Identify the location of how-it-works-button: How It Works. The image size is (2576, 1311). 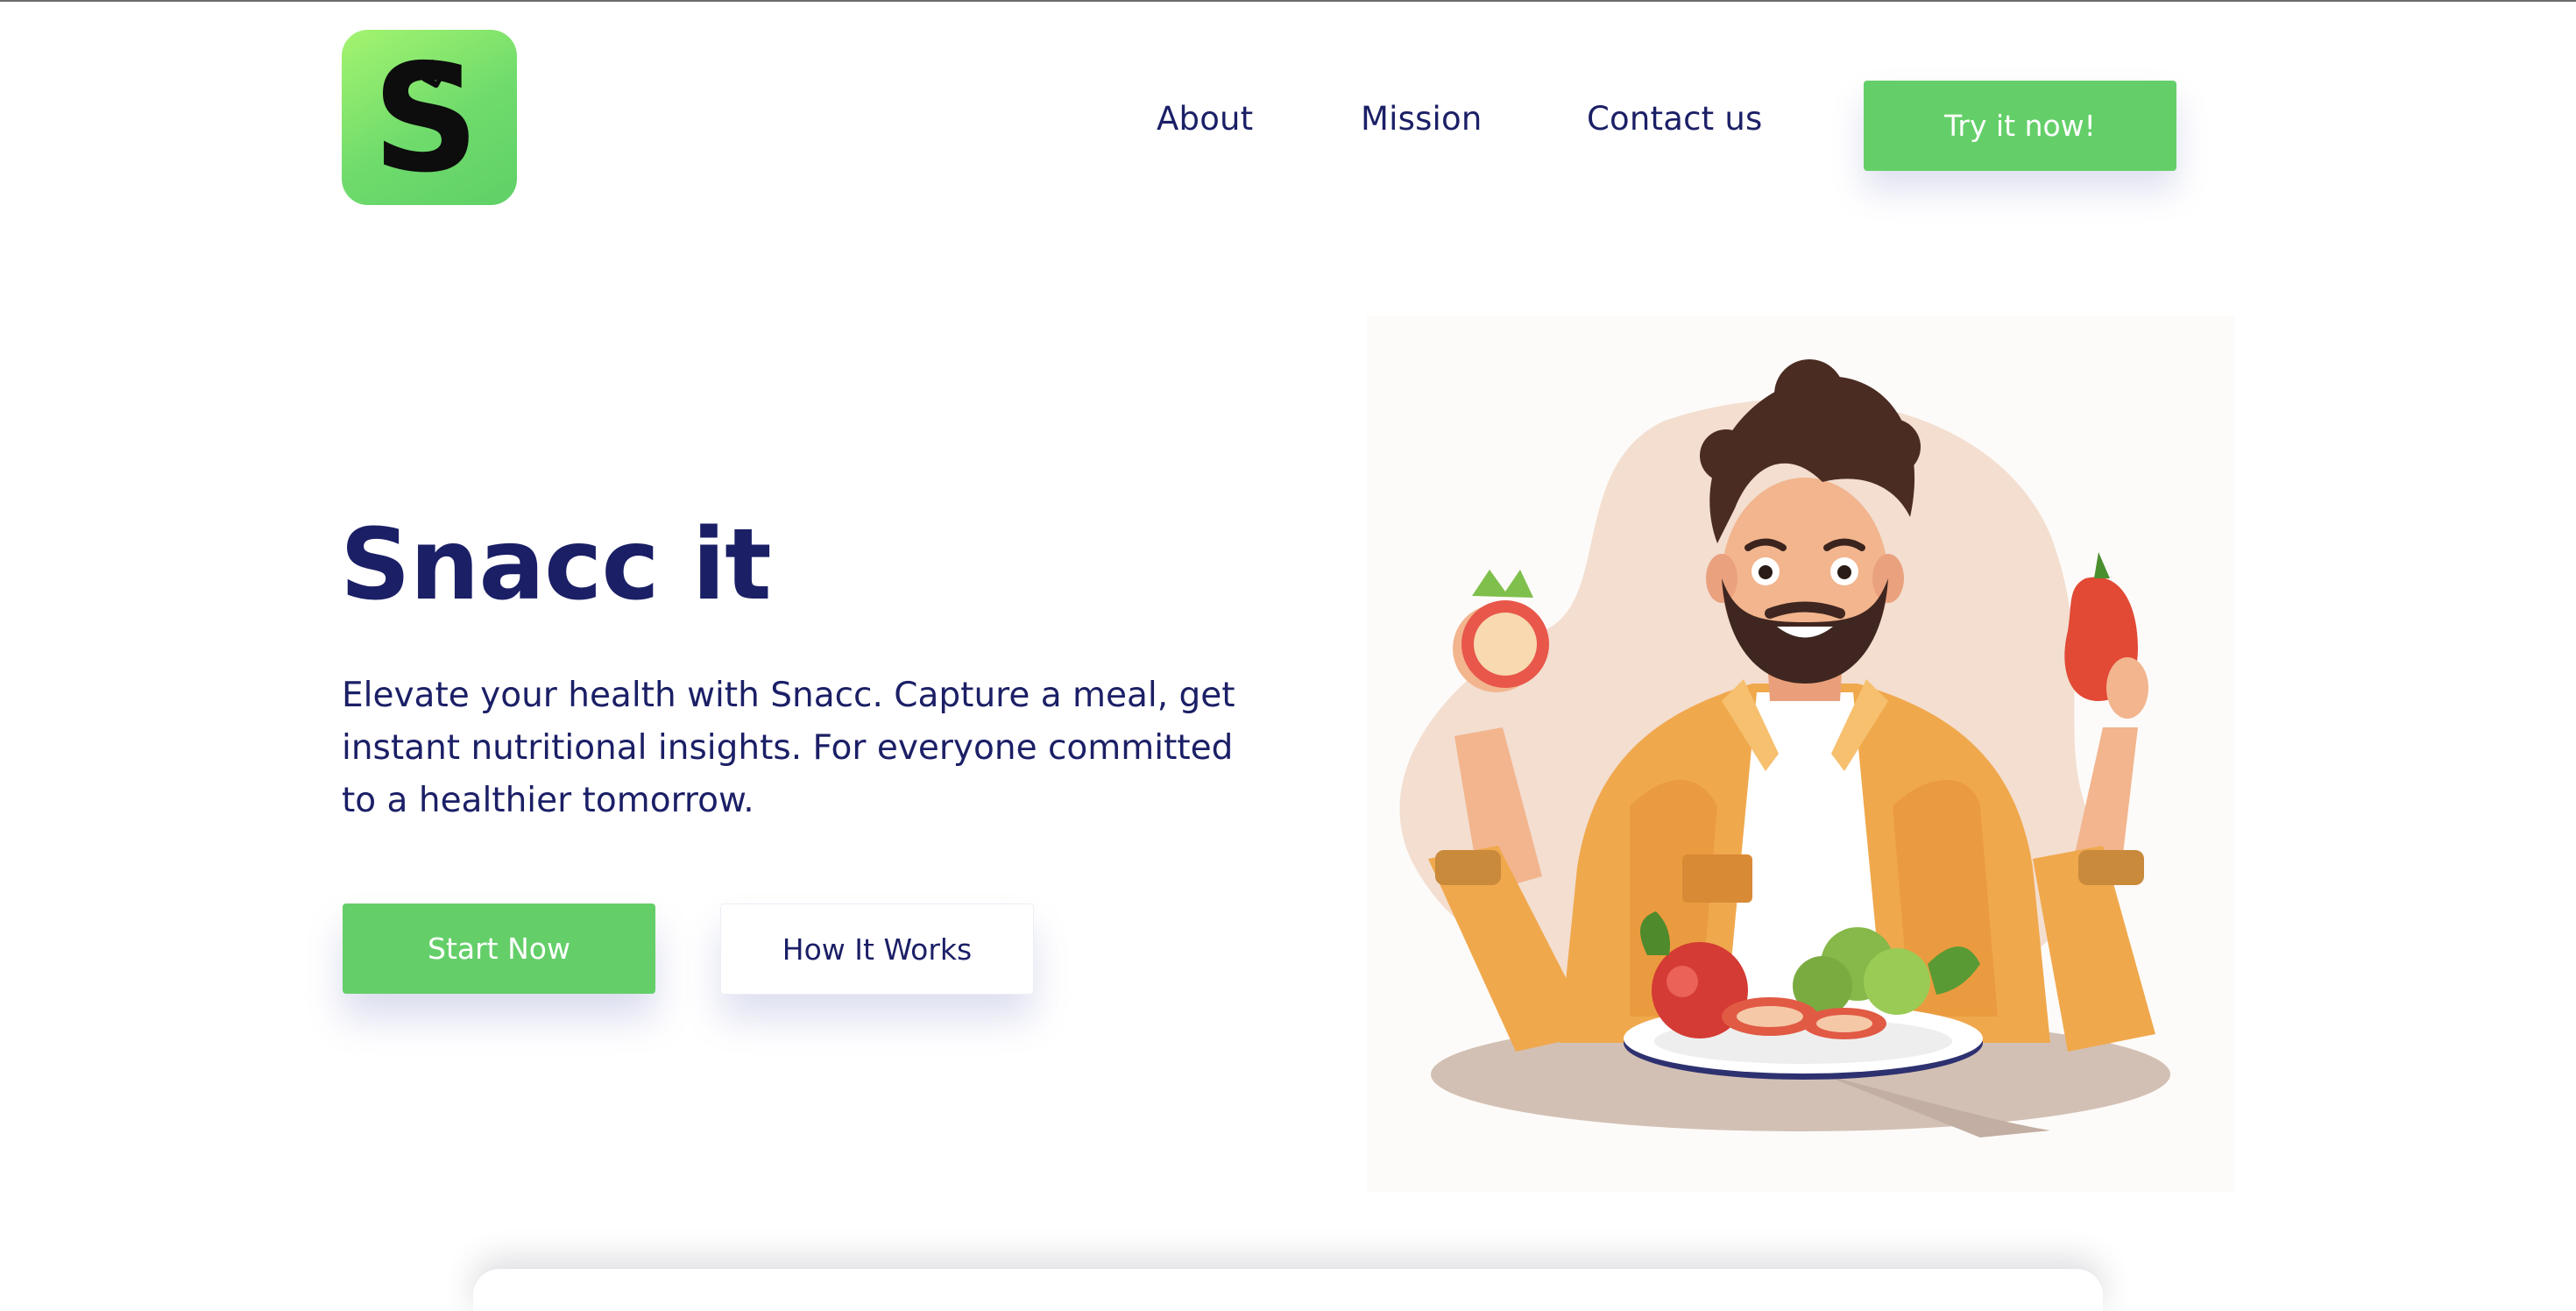
(877, 949).